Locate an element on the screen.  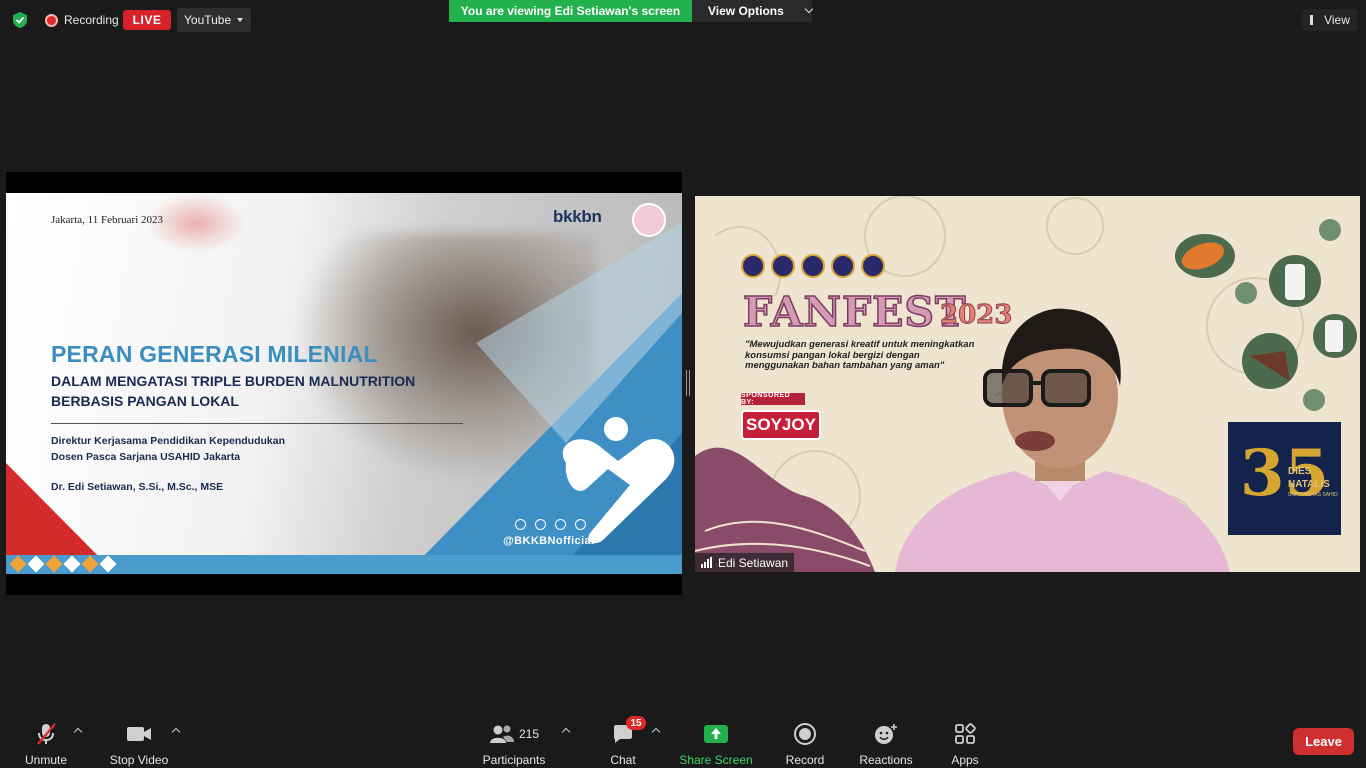
instagram-icon is located at coordinates (540, 524).